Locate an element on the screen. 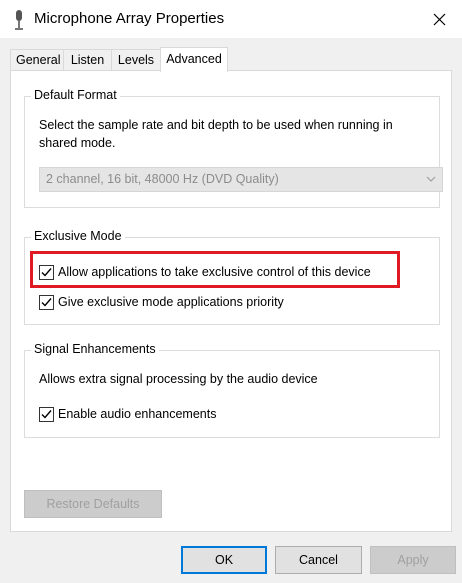 The height and width of the screenshot is (583, 462). enable-enhancements-checkbox-row: Enable audio enhancements is located at coordinates (127, 414).